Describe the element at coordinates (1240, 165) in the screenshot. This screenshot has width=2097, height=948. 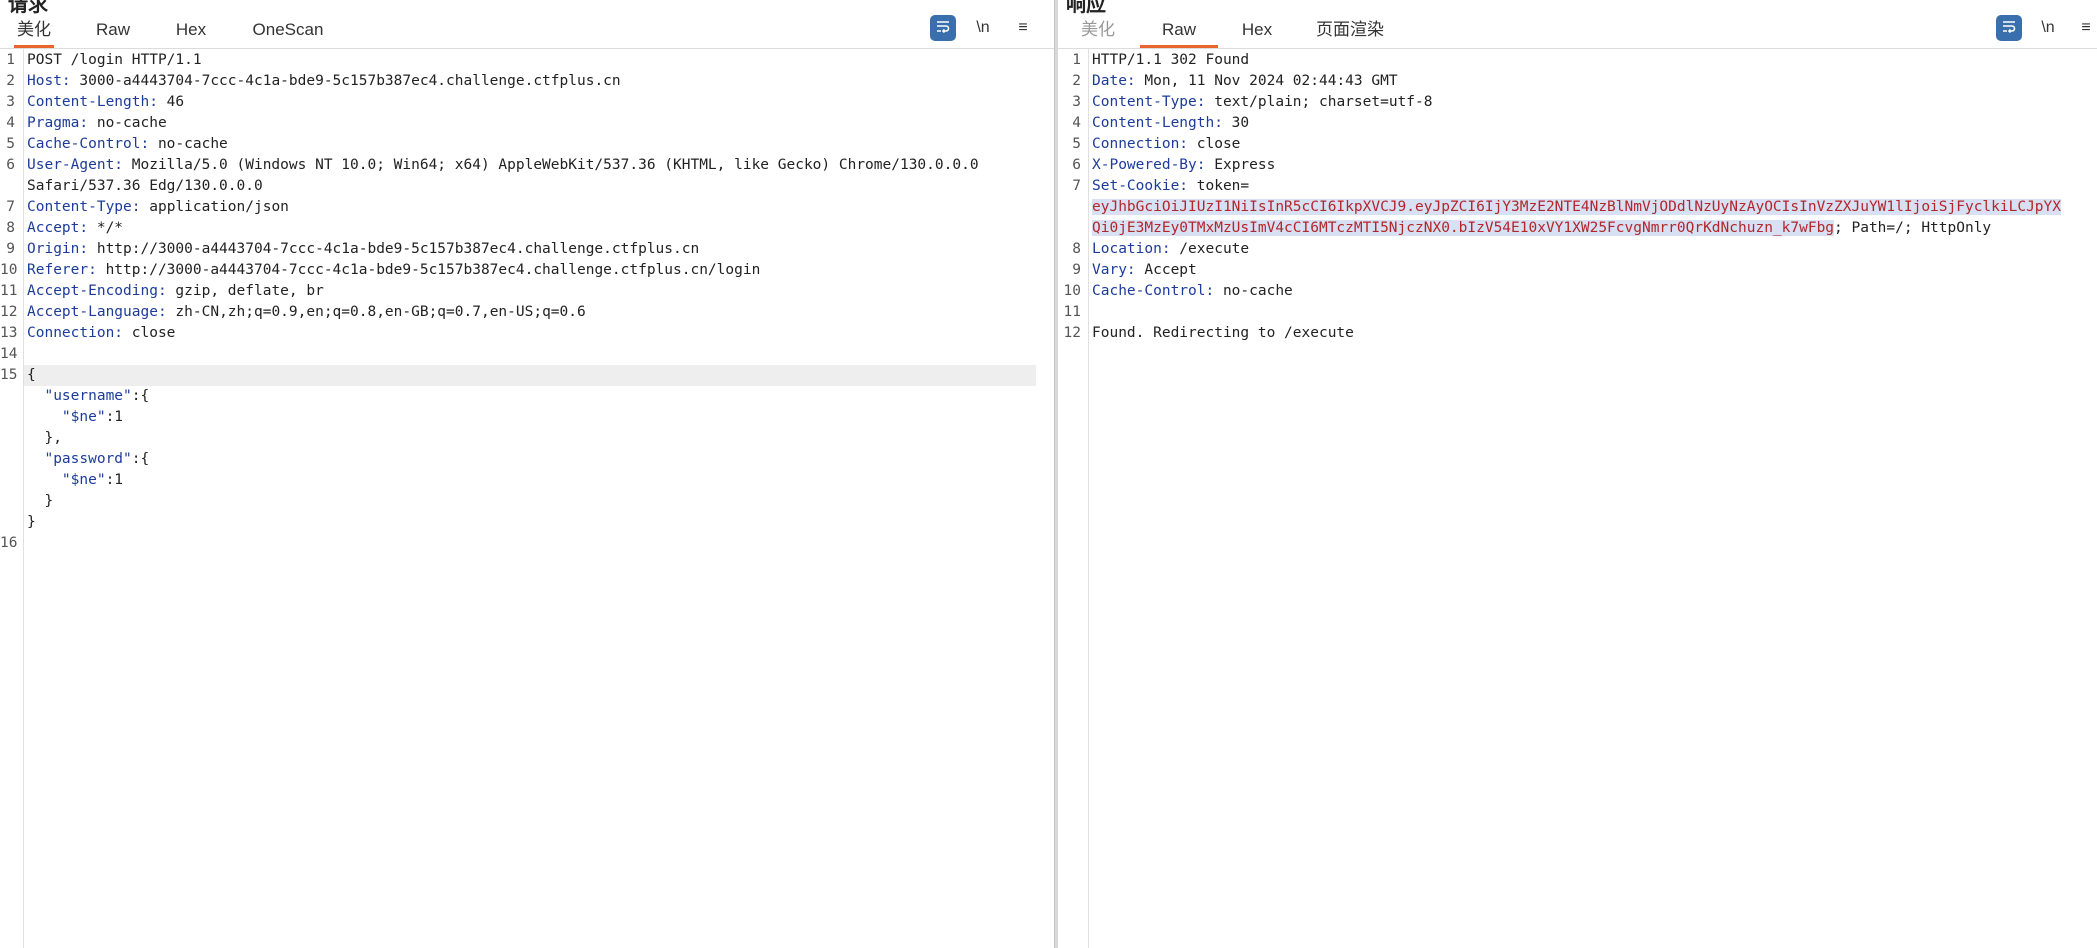
I see `line-value: Express` at that location.